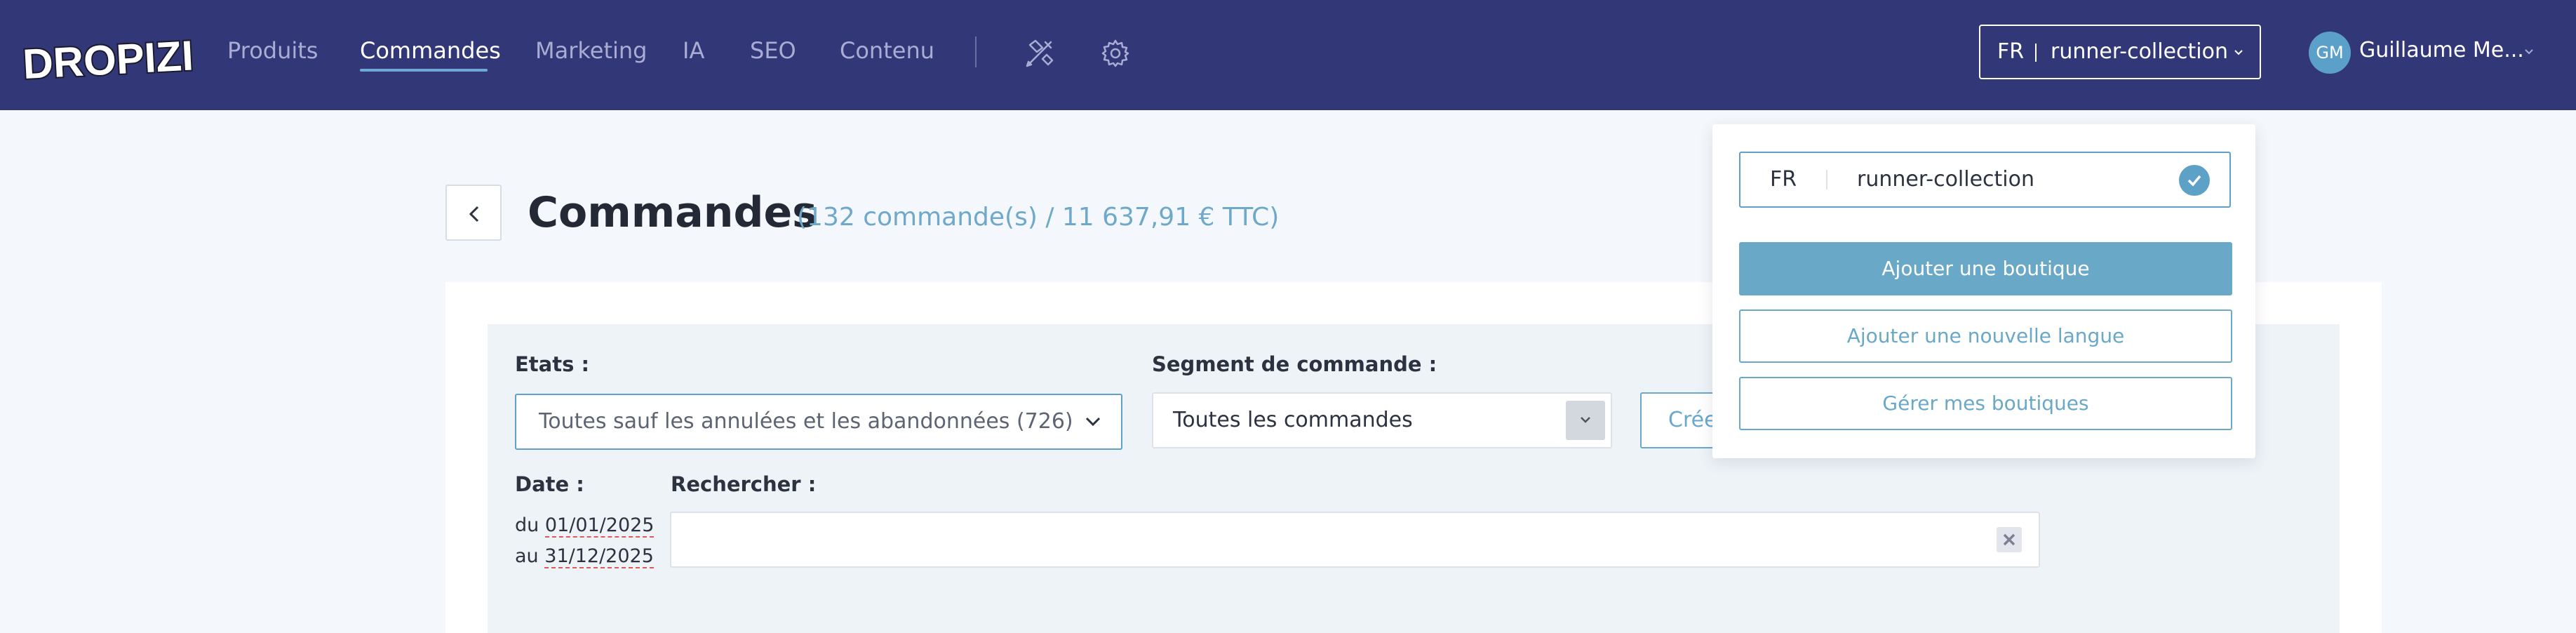  What do you see at coordinates (1293, 420) in the screenshot?
I see `segment-select-value: Toutes les commandes` at bounding box center [1293, 420].